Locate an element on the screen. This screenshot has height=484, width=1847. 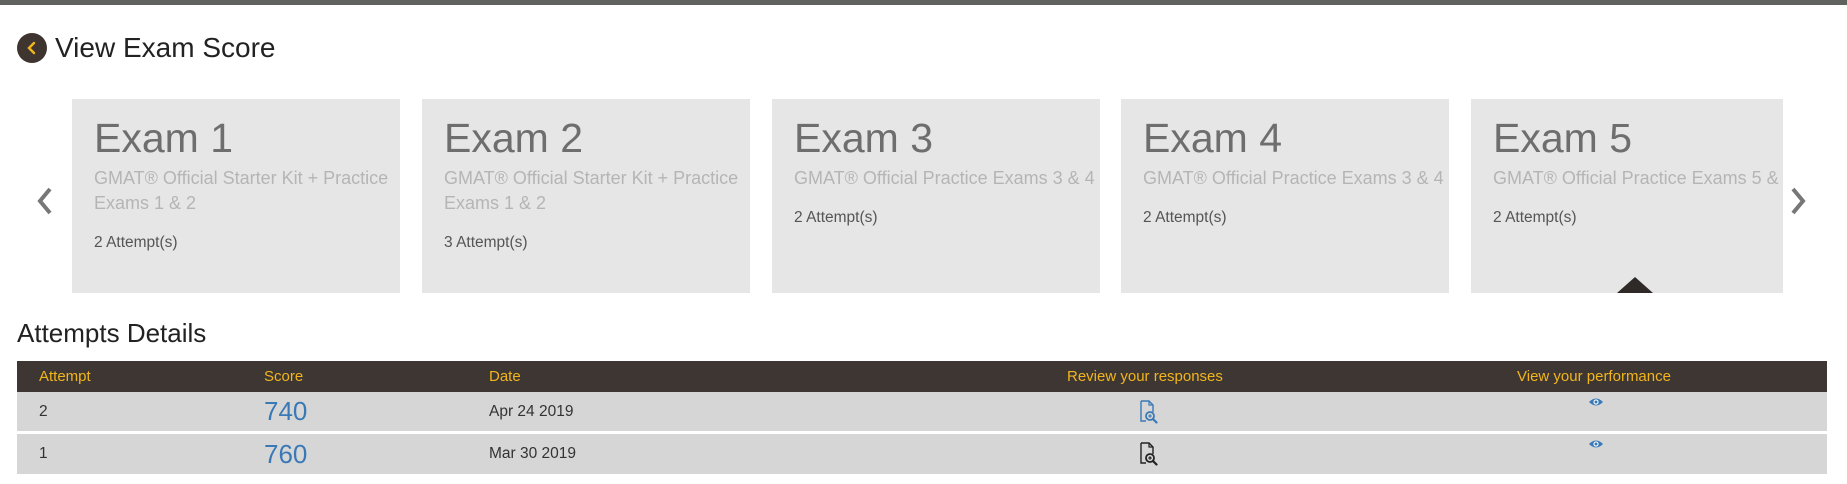
back-button is located at coordinates (32, 48).